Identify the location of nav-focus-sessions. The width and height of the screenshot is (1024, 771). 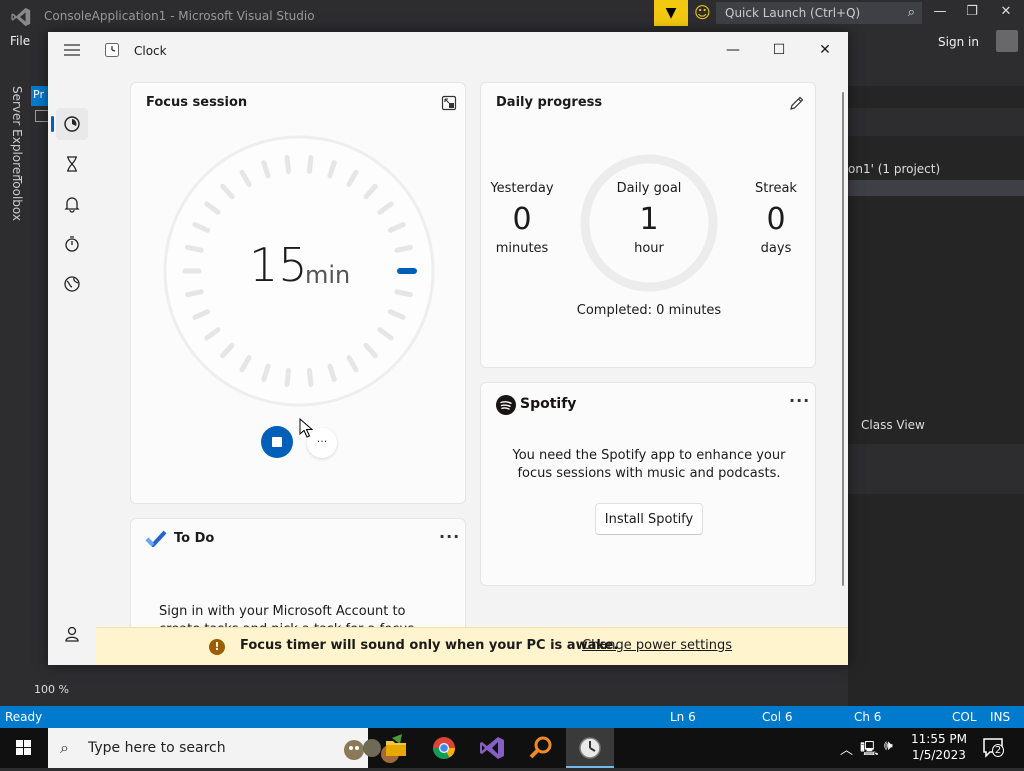
(72, 124).